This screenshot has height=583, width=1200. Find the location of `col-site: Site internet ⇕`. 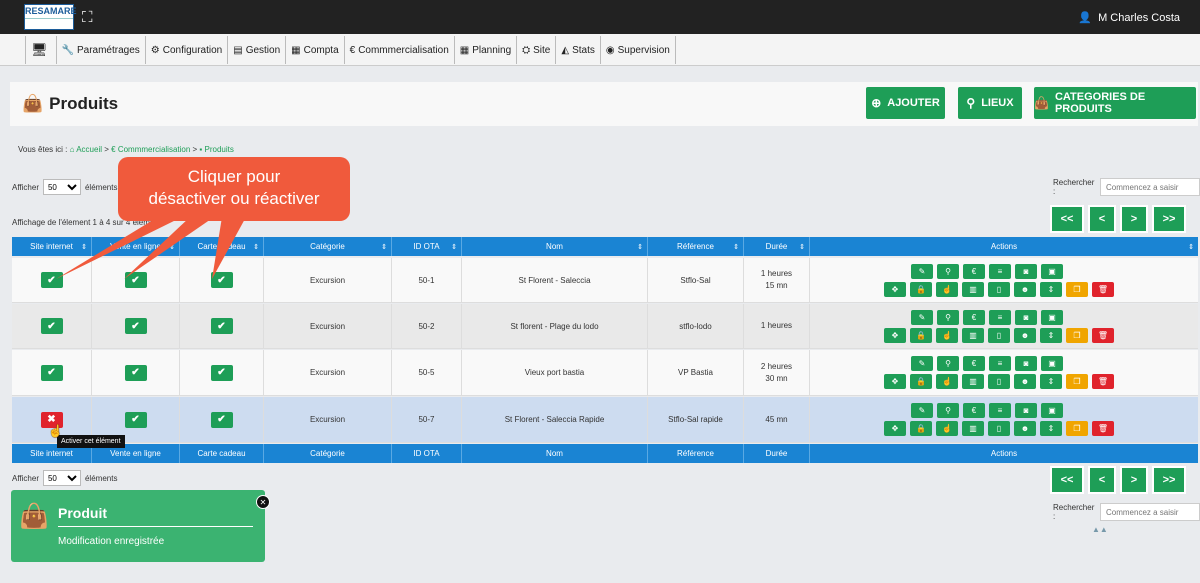

col-site: Site internet ⇕ is located at coordinates (52, 246).